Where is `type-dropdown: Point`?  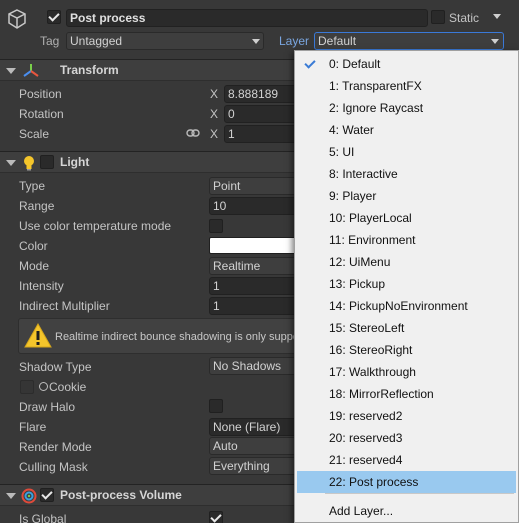 type-dropdown: Point is located at coordinates (253, 186).